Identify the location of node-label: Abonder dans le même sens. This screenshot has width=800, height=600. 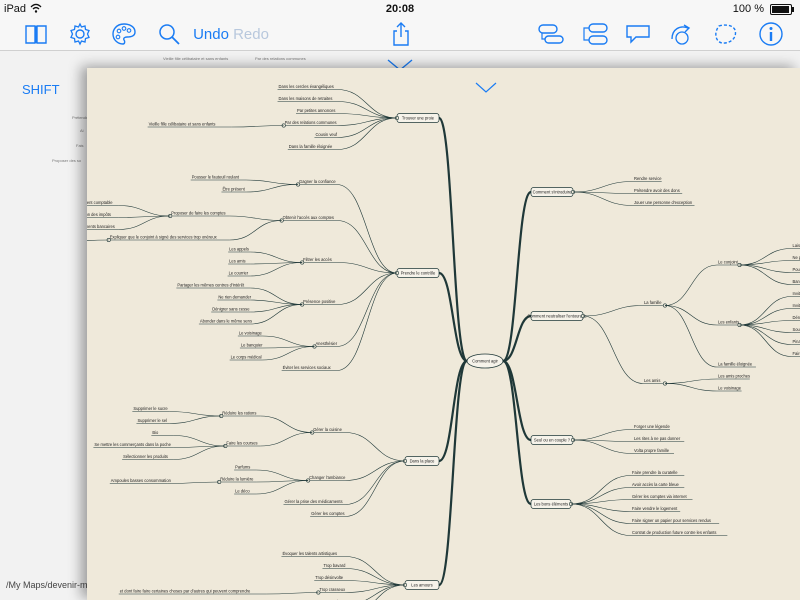
(226, 321).